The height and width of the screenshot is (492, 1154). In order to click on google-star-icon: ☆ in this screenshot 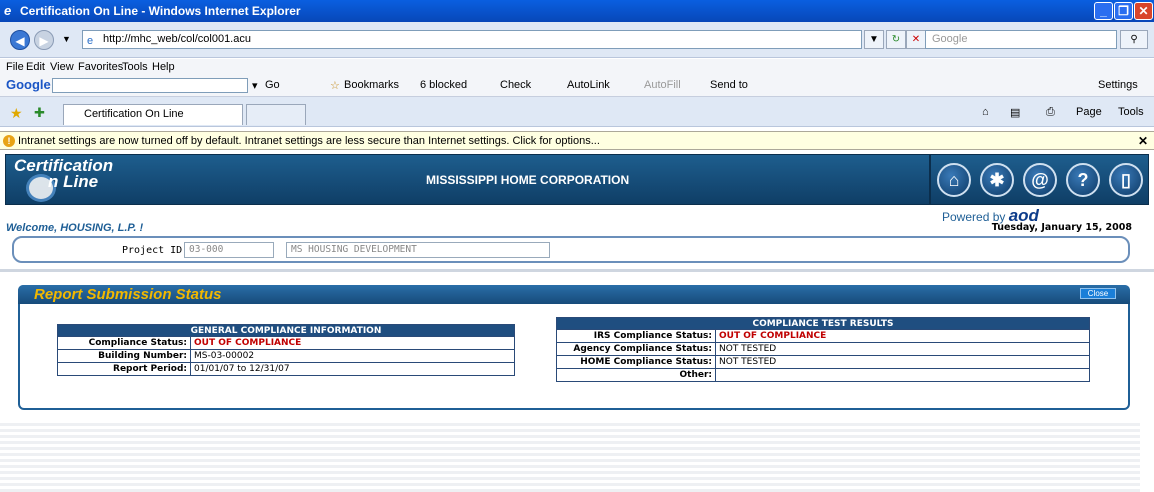, I will do `click(335, 85)`.